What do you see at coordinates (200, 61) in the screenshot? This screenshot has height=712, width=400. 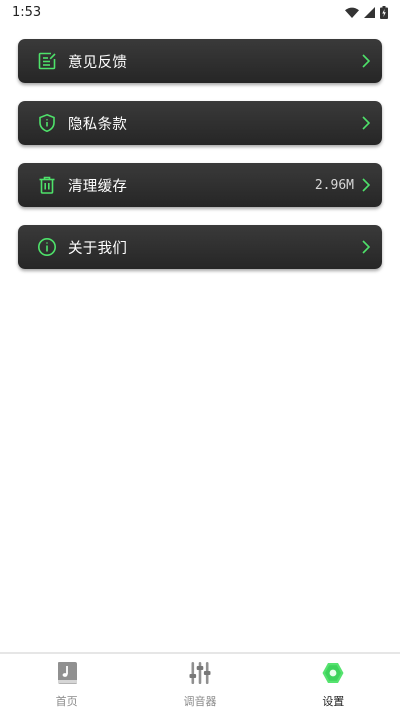 I see `menu-item-feedback: 意见反馈` at bounding box center [200, 61].